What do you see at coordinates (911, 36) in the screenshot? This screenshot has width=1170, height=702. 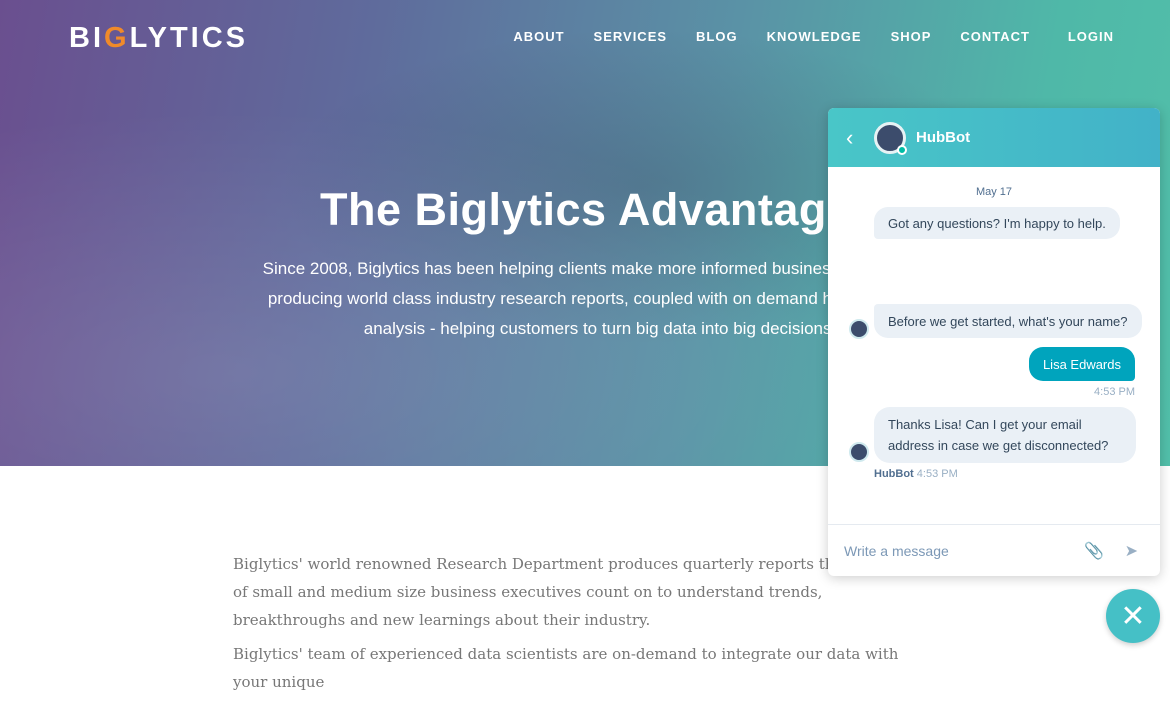 I see `nav-shop: SHOP` at bounding box center [911, 36].